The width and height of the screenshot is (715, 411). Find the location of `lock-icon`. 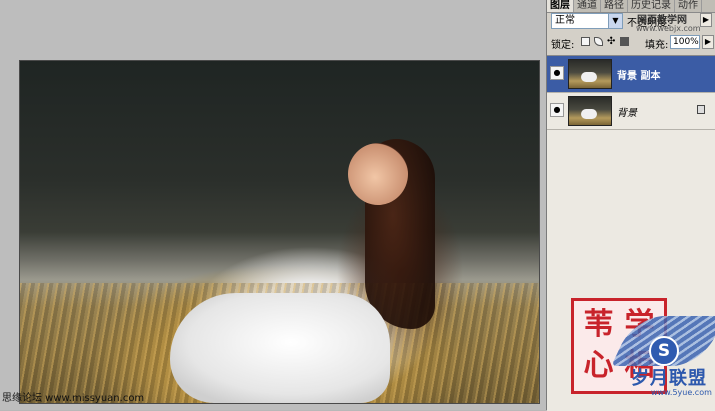

lock-icon is located at coordinates (701, 109).